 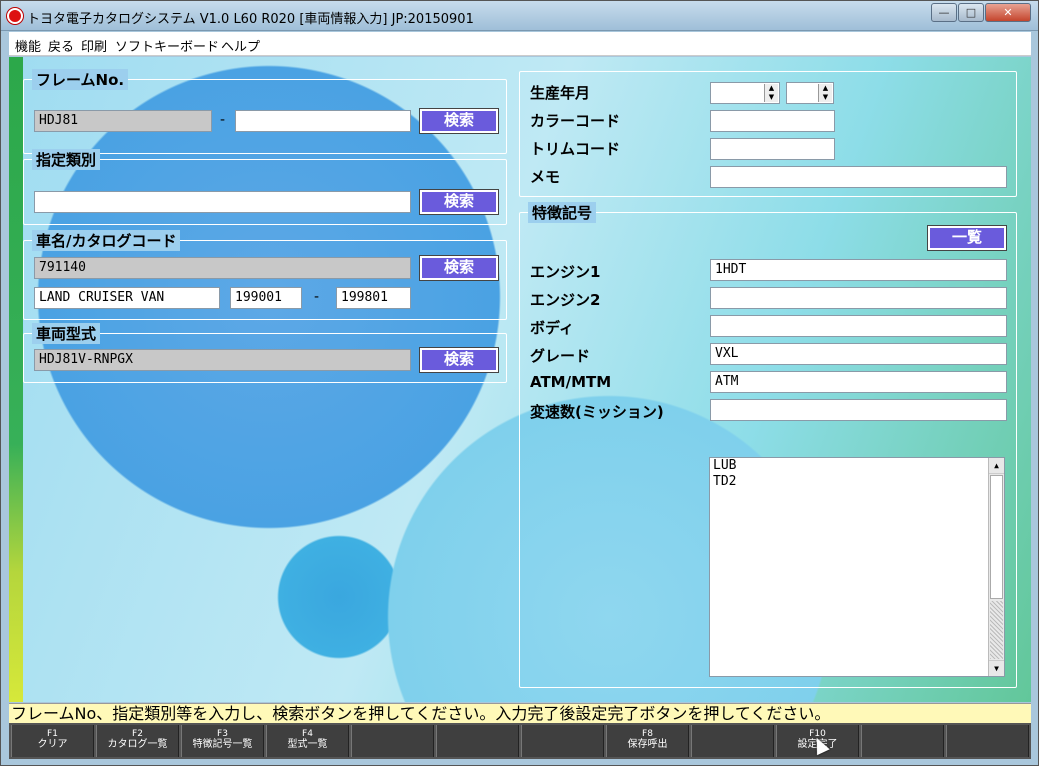 What do you see at coordinates (66, 333) in the screenshot?
I see `model-title: 車両型式` at bounding box center [66, 333].